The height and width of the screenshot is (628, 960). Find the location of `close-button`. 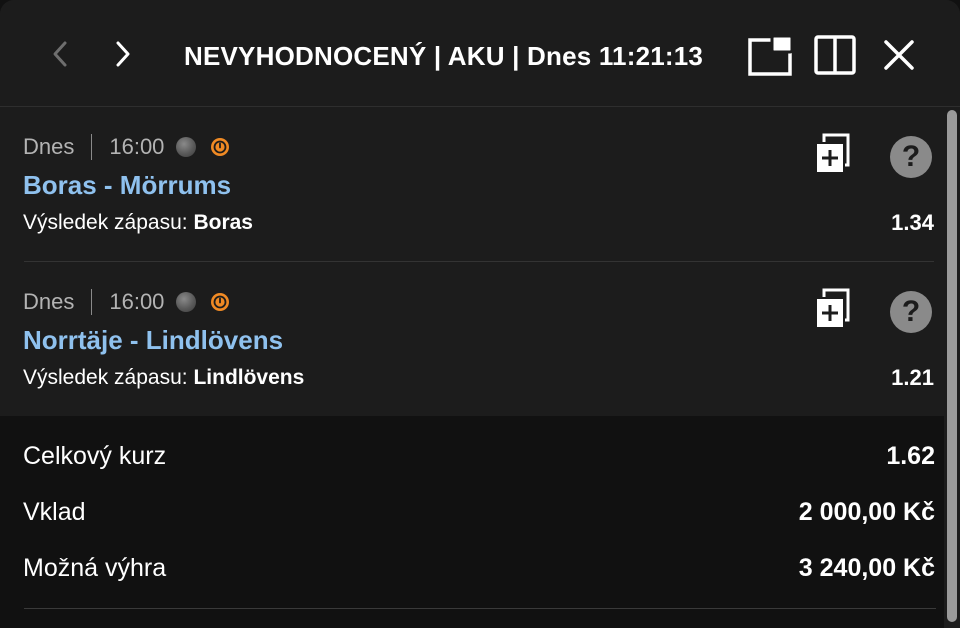

close-button is located at coordinates (899, 55).